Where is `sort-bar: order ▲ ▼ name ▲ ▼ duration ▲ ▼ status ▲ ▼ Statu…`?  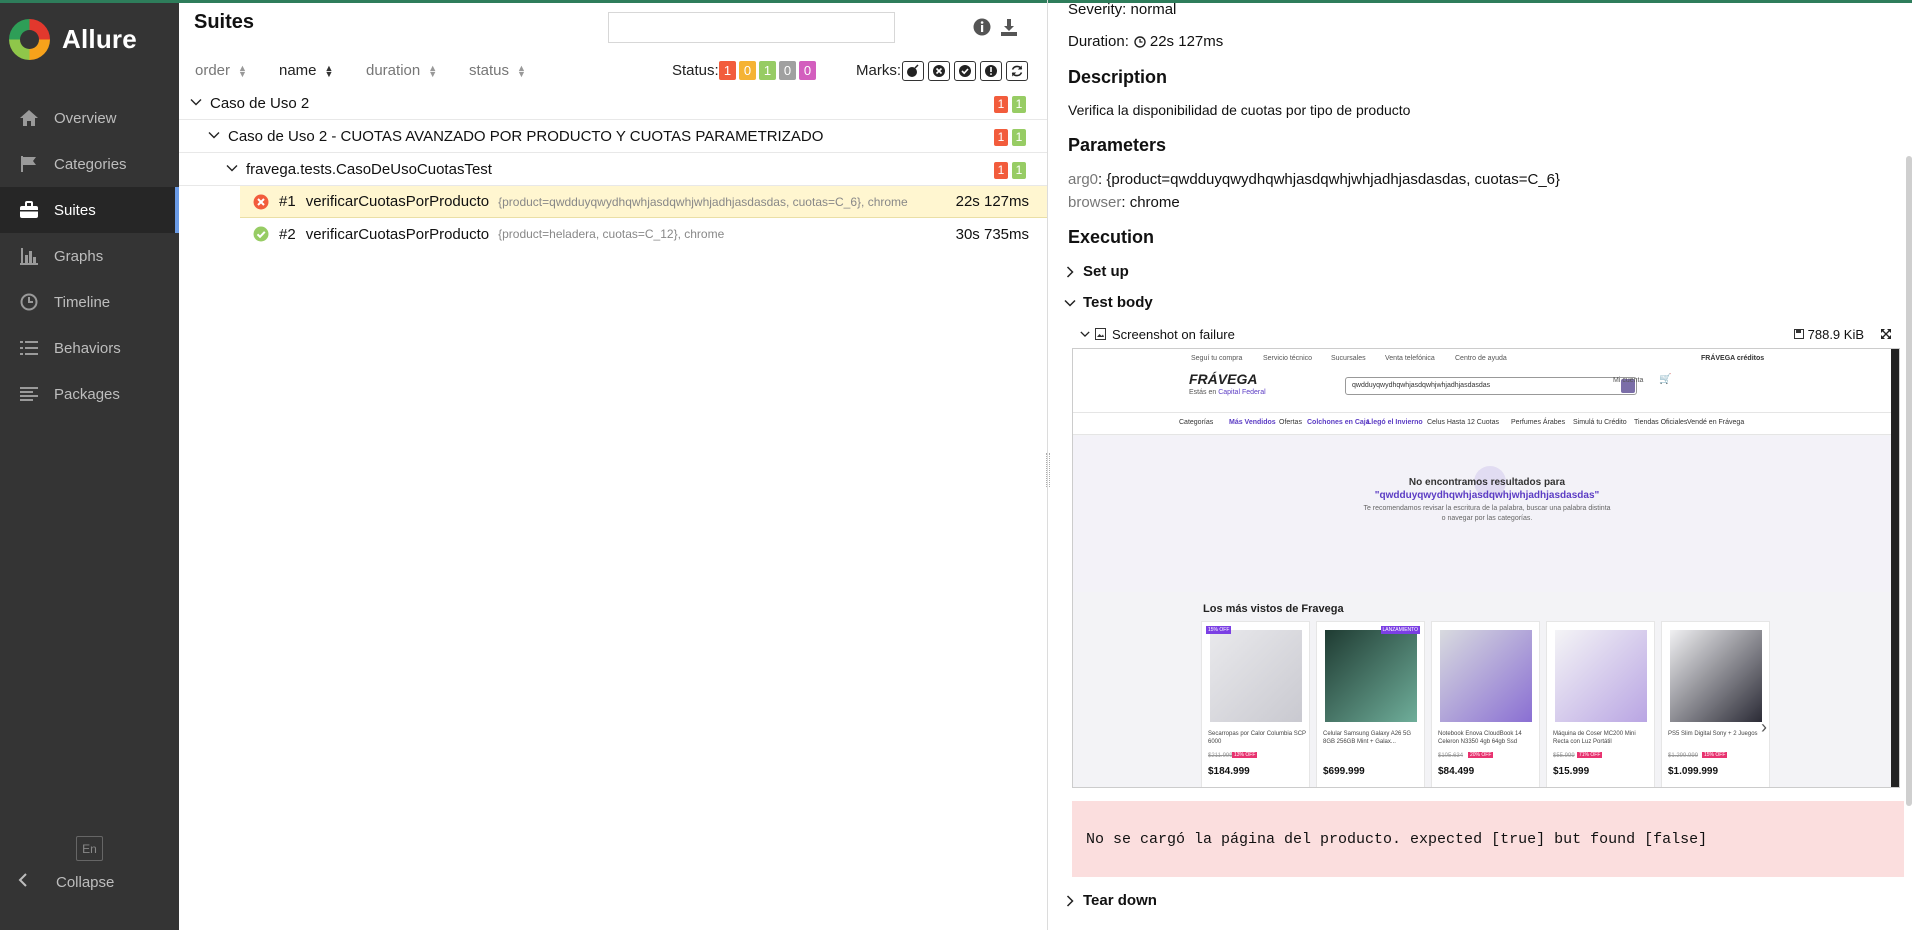
sort-bar: order ▲ ▼ name ▲ ▼ duration ▲ ▼ status ▲ ▼ Statu… is located at coordinates (613, 71).